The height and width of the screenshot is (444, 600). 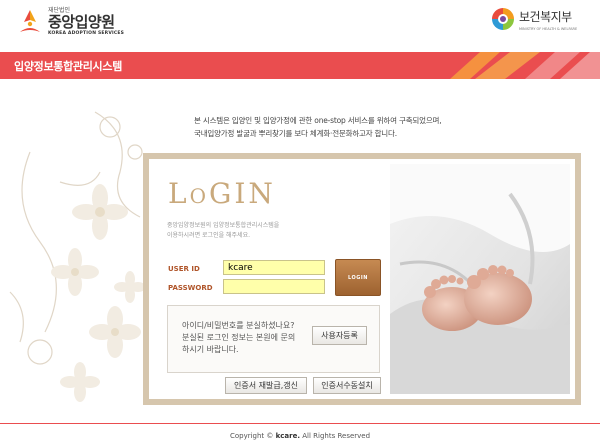 What do you see at coordinates (184, 269) in the screenshot?
I see `user-id-label: USER ID` at bounding box center [184, 269].